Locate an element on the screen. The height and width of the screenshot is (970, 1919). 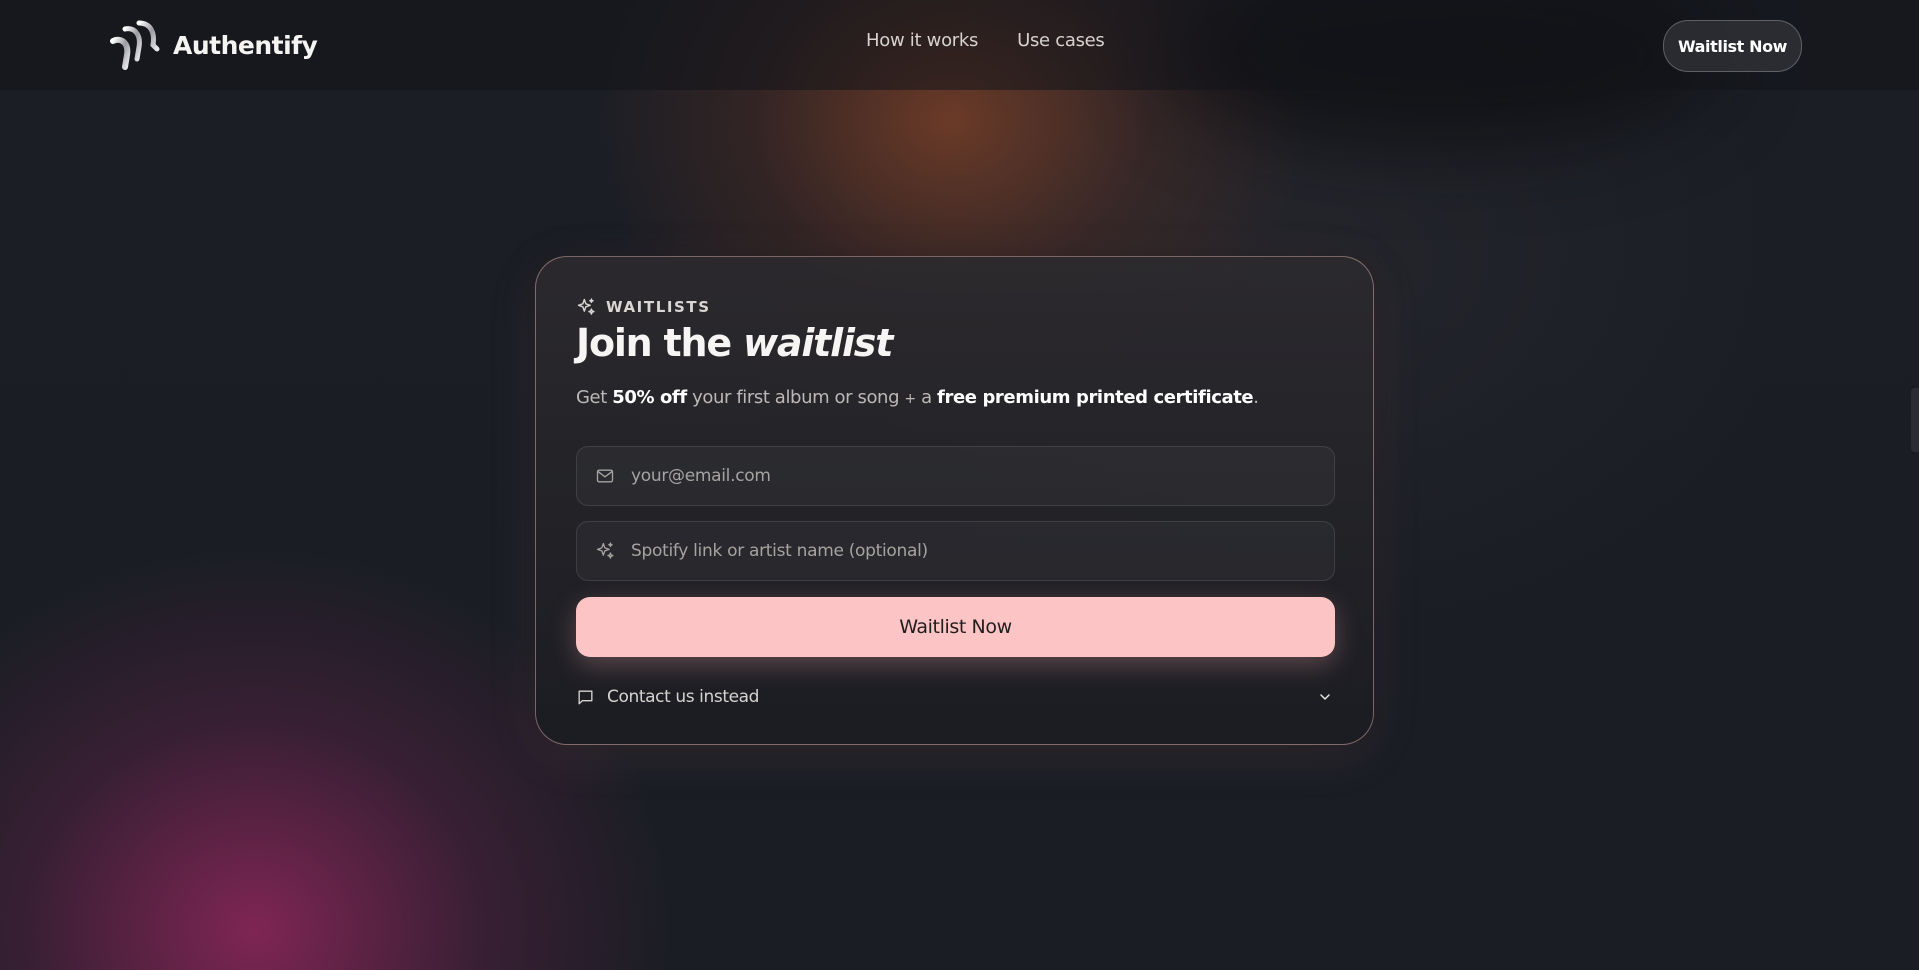
nav-link-how-it-works: How it works is located at coordinates (922, 40).